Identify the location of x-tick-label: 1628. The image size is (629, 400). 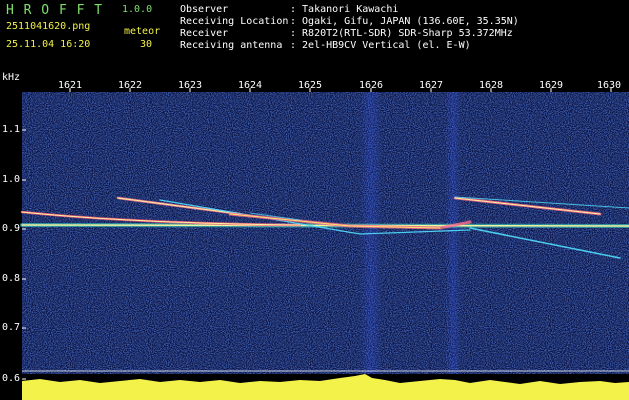
(491, 85).